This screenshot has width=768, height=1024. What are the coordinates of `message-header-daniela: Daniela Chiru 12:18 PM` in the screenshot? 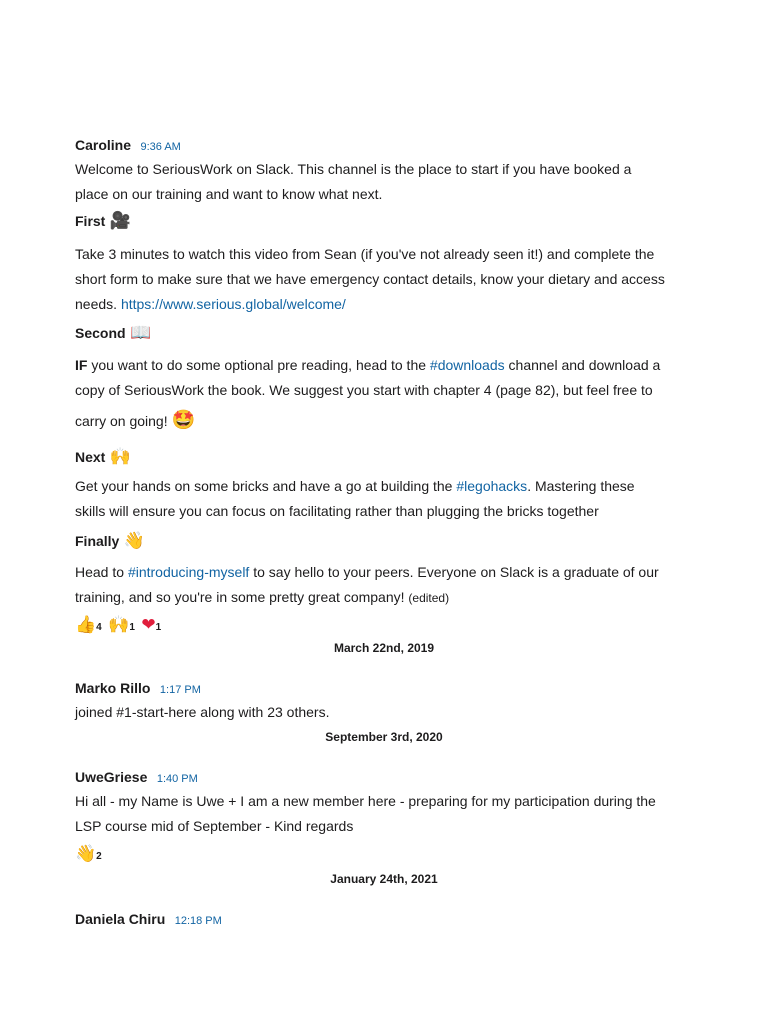 It's located at (148, 920).